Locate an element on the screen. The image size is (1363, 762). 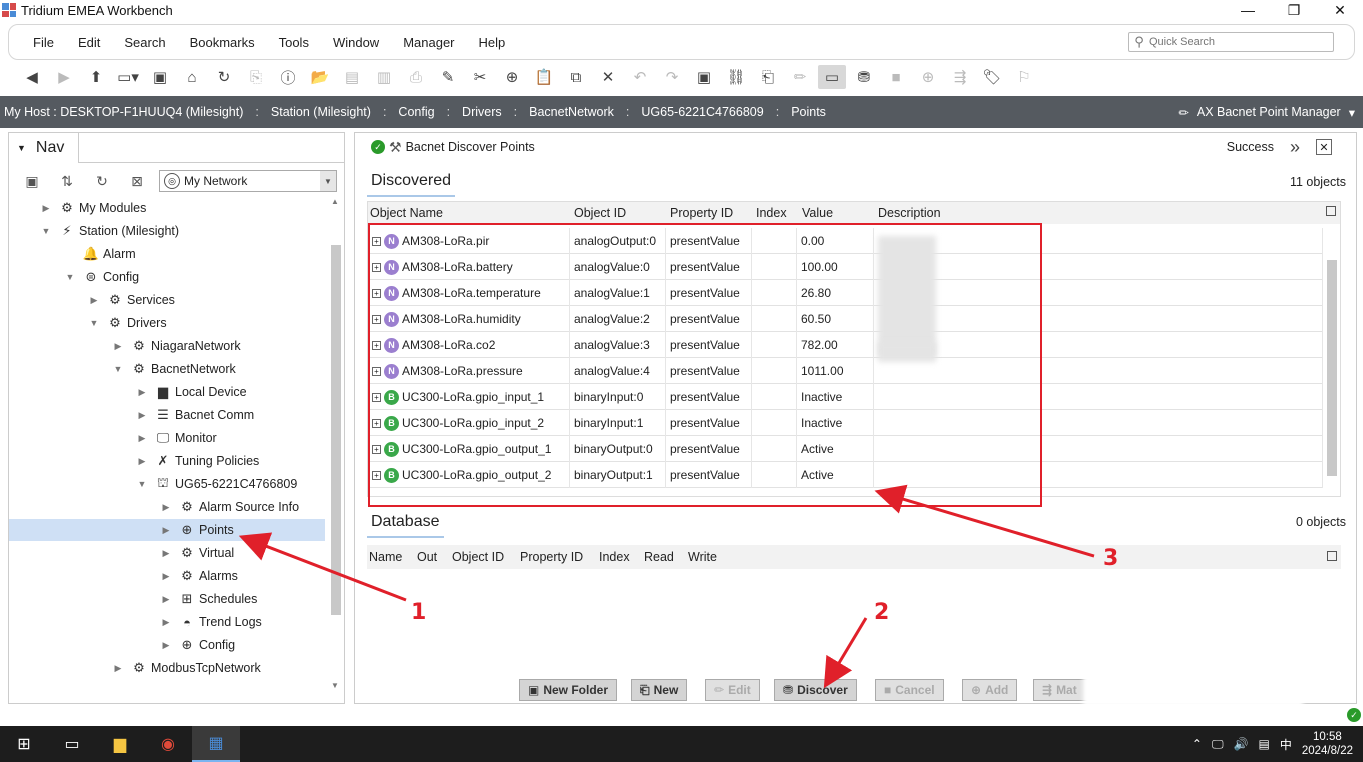
network-icon: 🖵 is located at coordinates (1218, 744).